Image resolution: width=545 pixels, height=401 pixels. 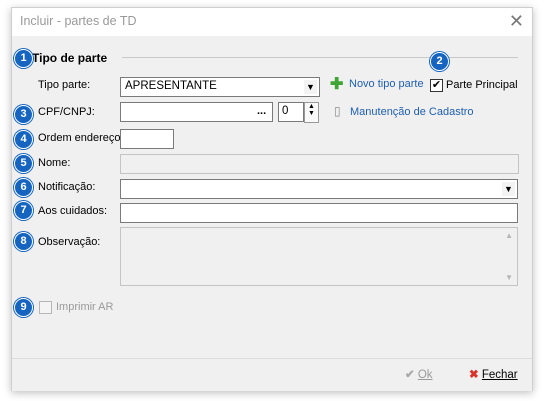 What do you see at coordinates (70, 58) in the screenshot?
I see `group-title: Tipo de parte` at bounding box center [70, 58].